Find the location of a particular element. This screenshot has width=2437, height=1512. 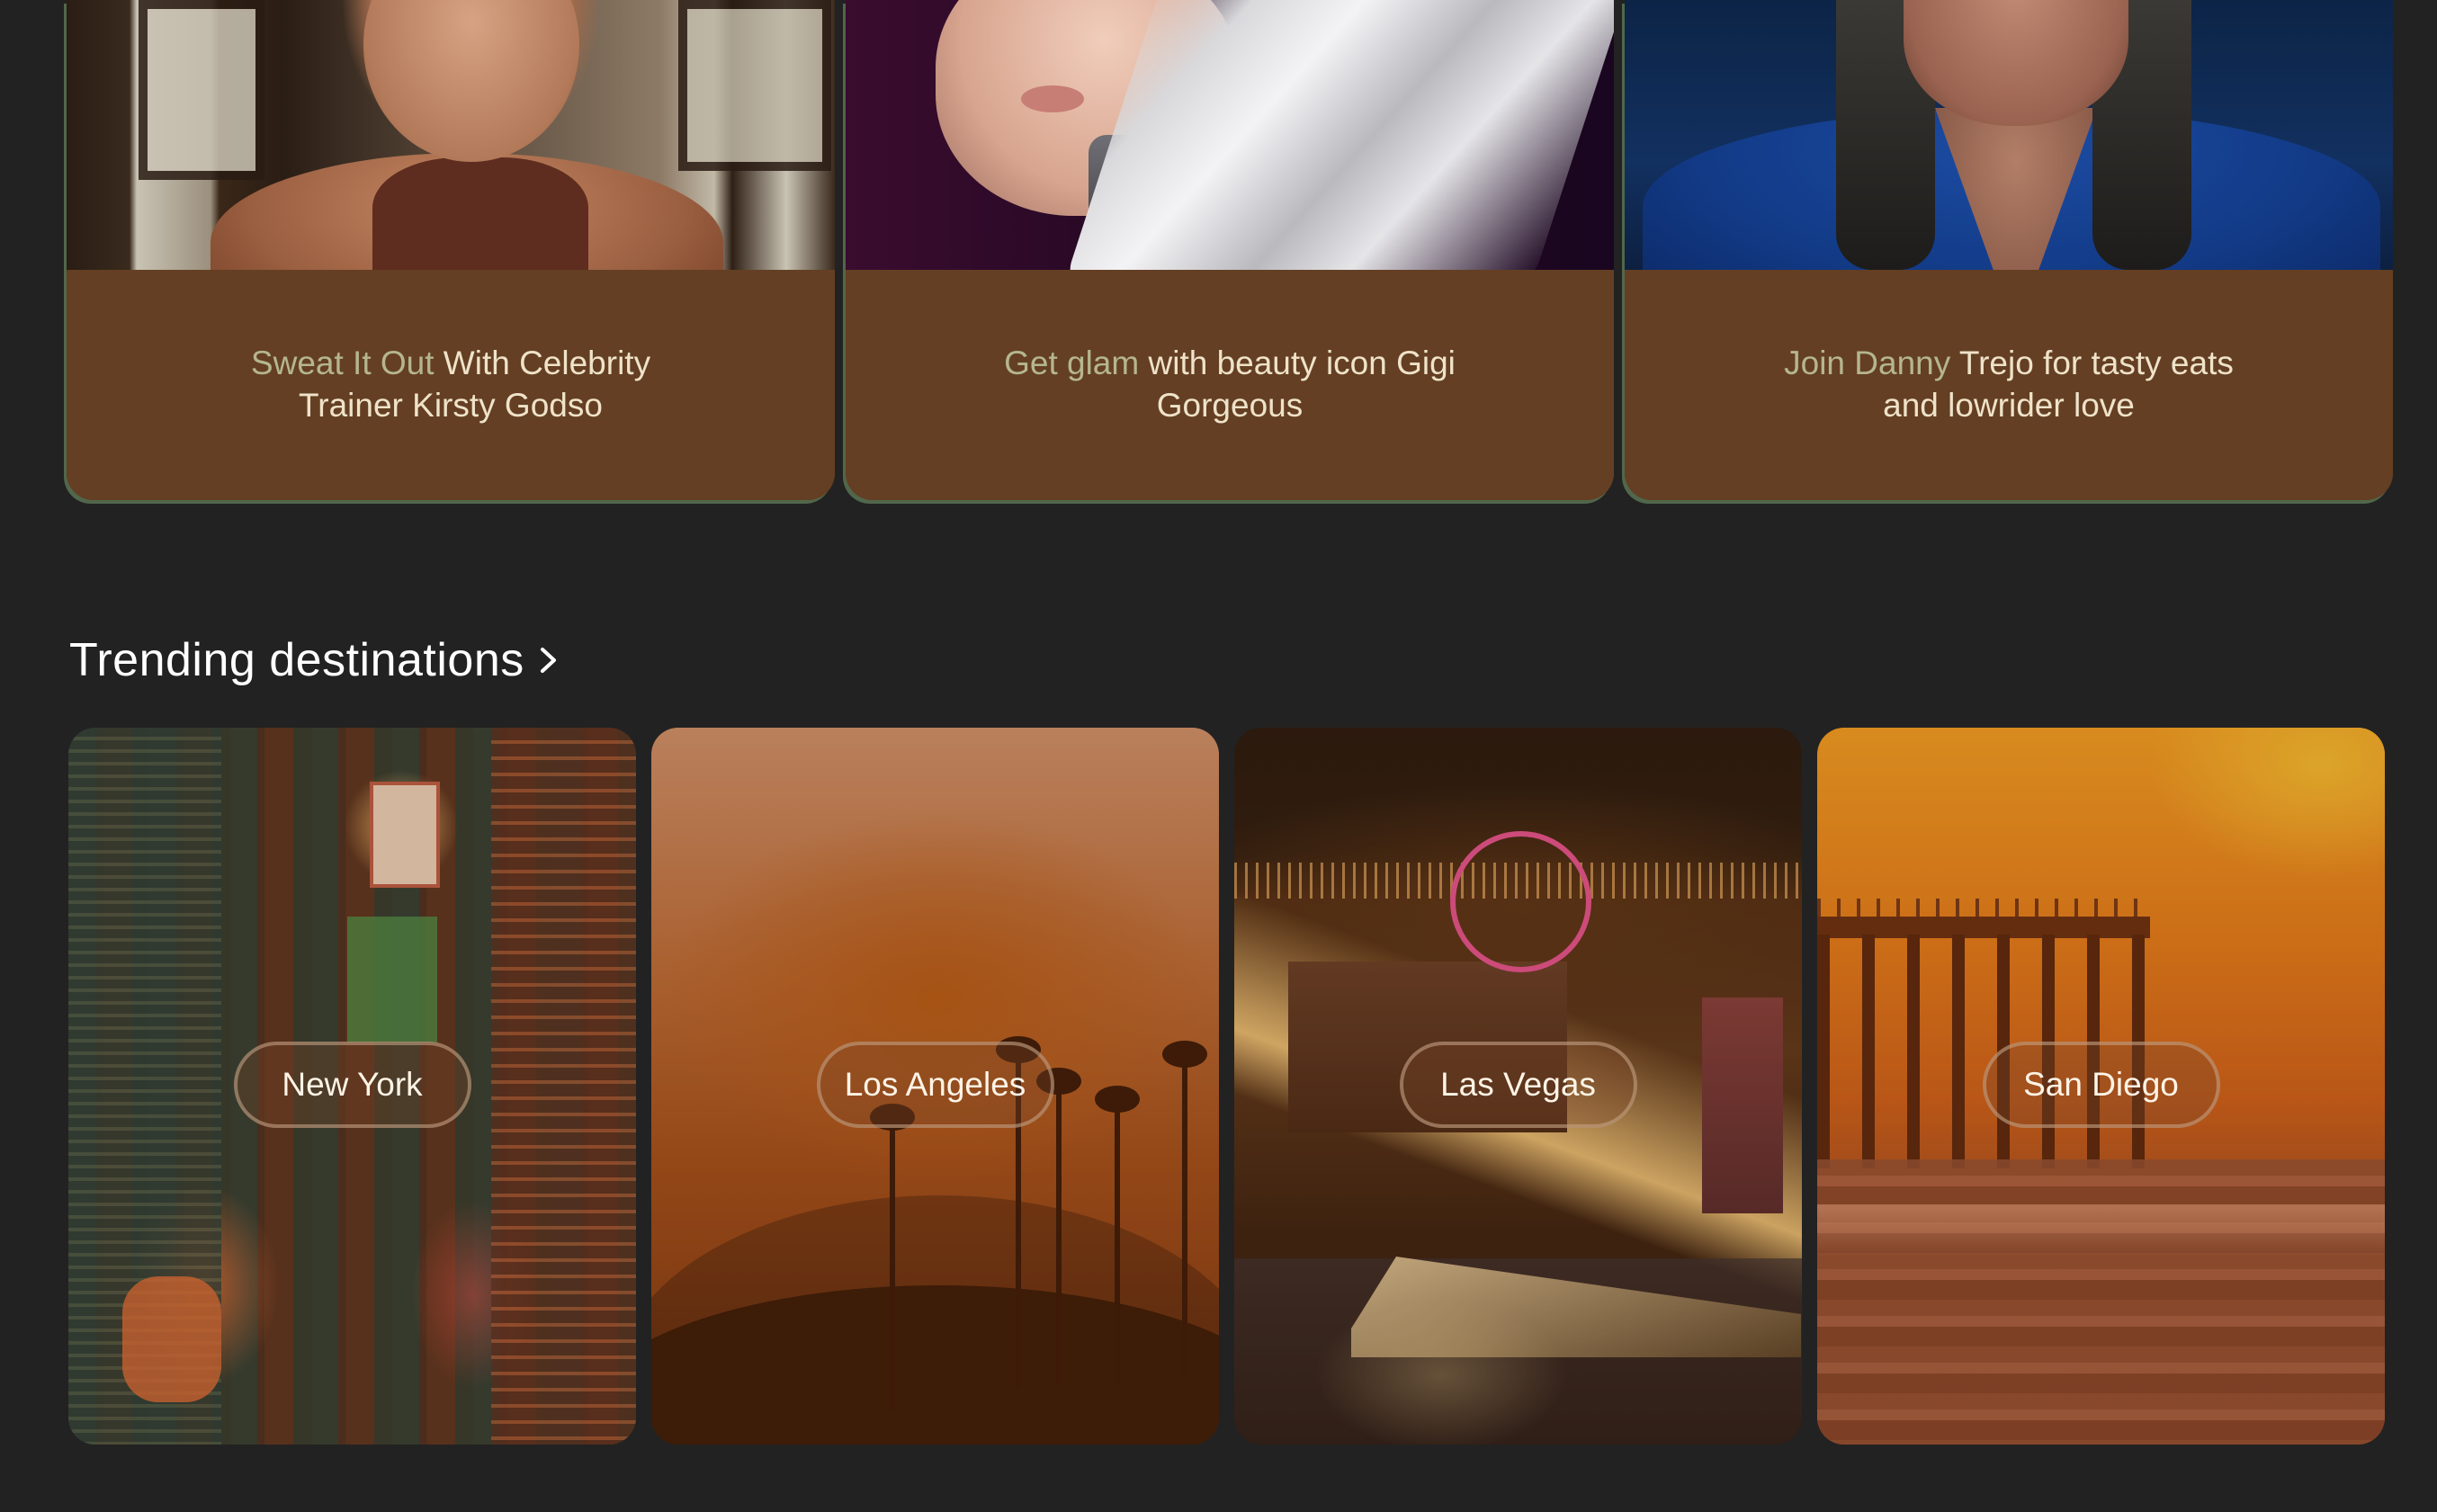

destination-label: New York is located at coordinates (352, 1085).